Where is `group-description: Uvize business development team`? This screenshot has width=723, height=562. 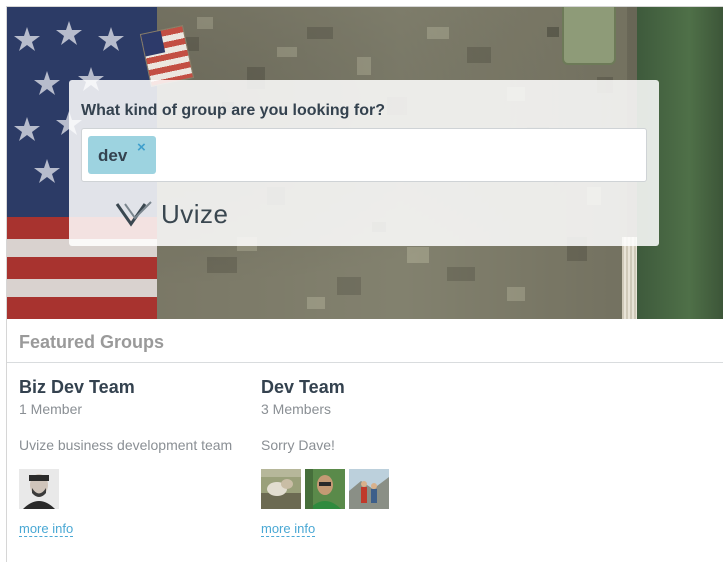 group-description: Uvize business development team is located at coordinates (126, 445).